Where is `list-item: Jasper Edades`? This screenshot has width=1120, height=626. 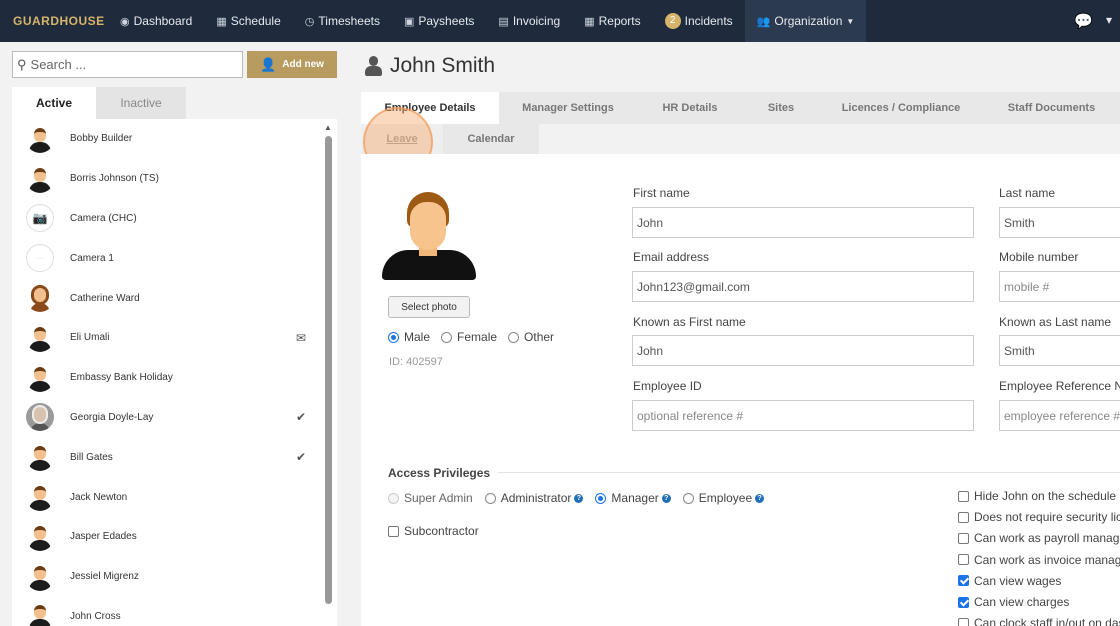 list-item: Jasper Edades is located at coordinates (174, 537).